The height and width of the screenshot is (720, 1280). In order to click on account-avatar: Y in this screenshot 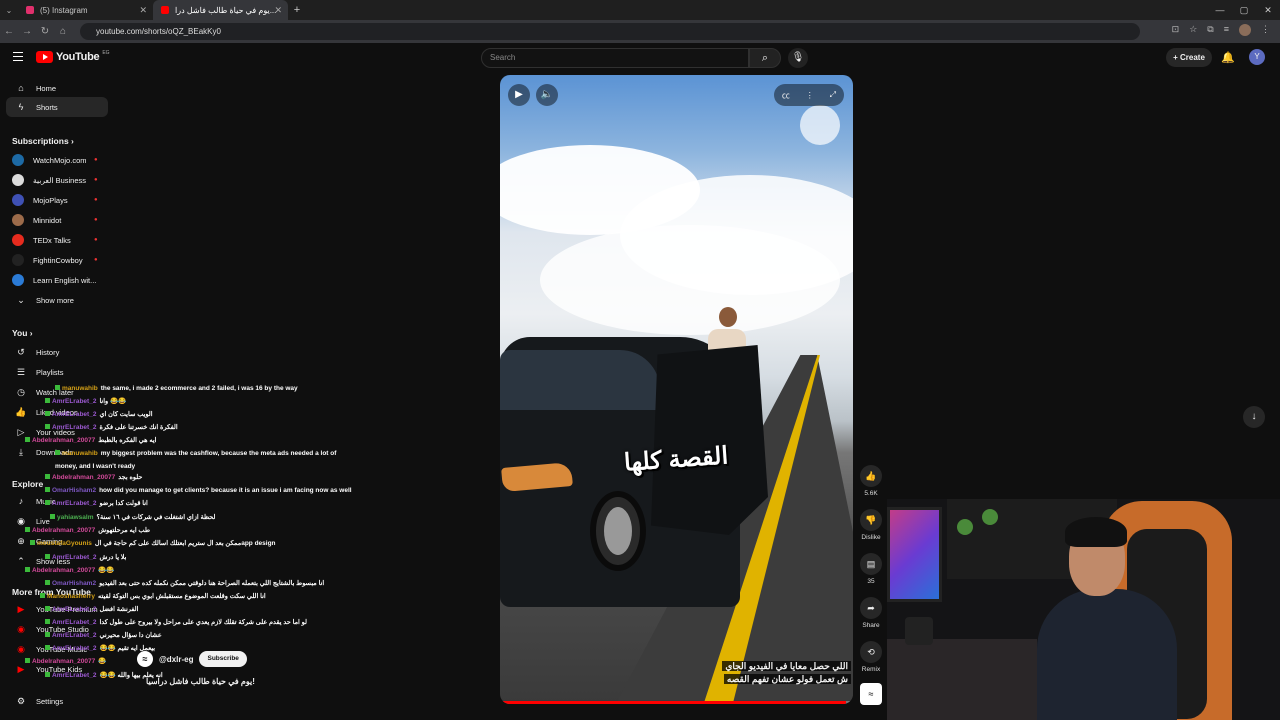, I will do `click(1257, 57)`.